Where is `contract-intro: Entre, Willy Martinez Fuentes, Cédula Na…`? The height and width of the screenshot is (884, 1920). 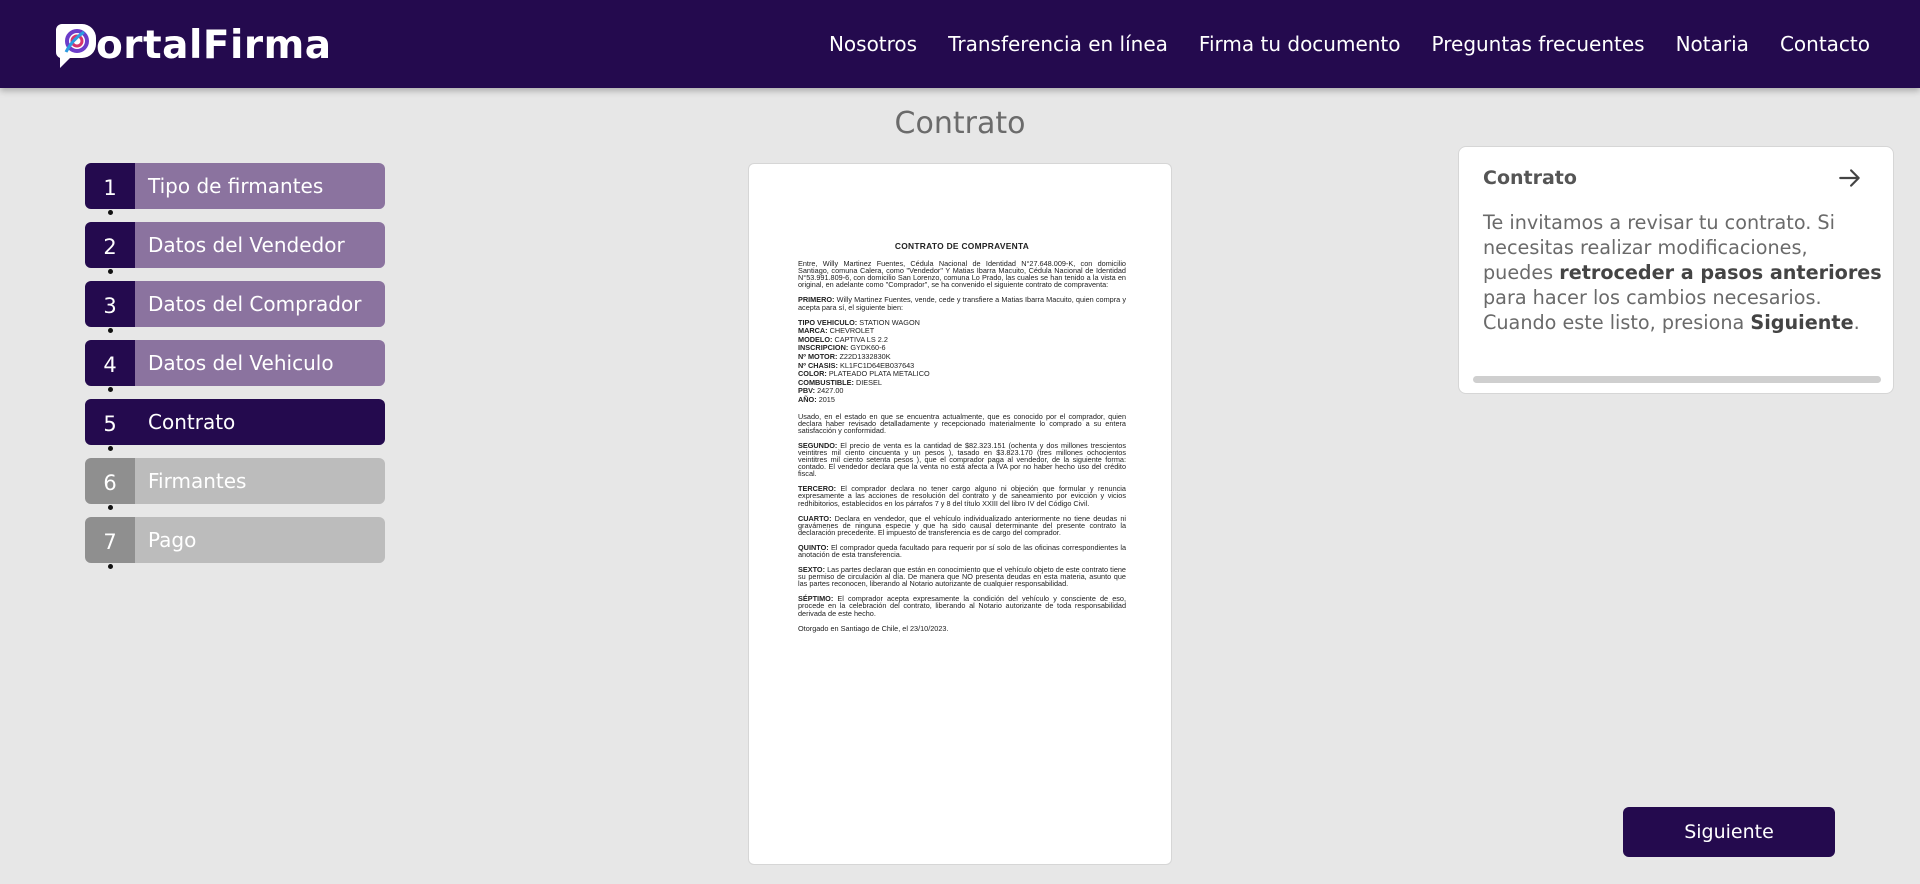
contract-intro: Entre, Willy Martinez Fuentes, Cédula Na… is located at coordinates (962, 274).